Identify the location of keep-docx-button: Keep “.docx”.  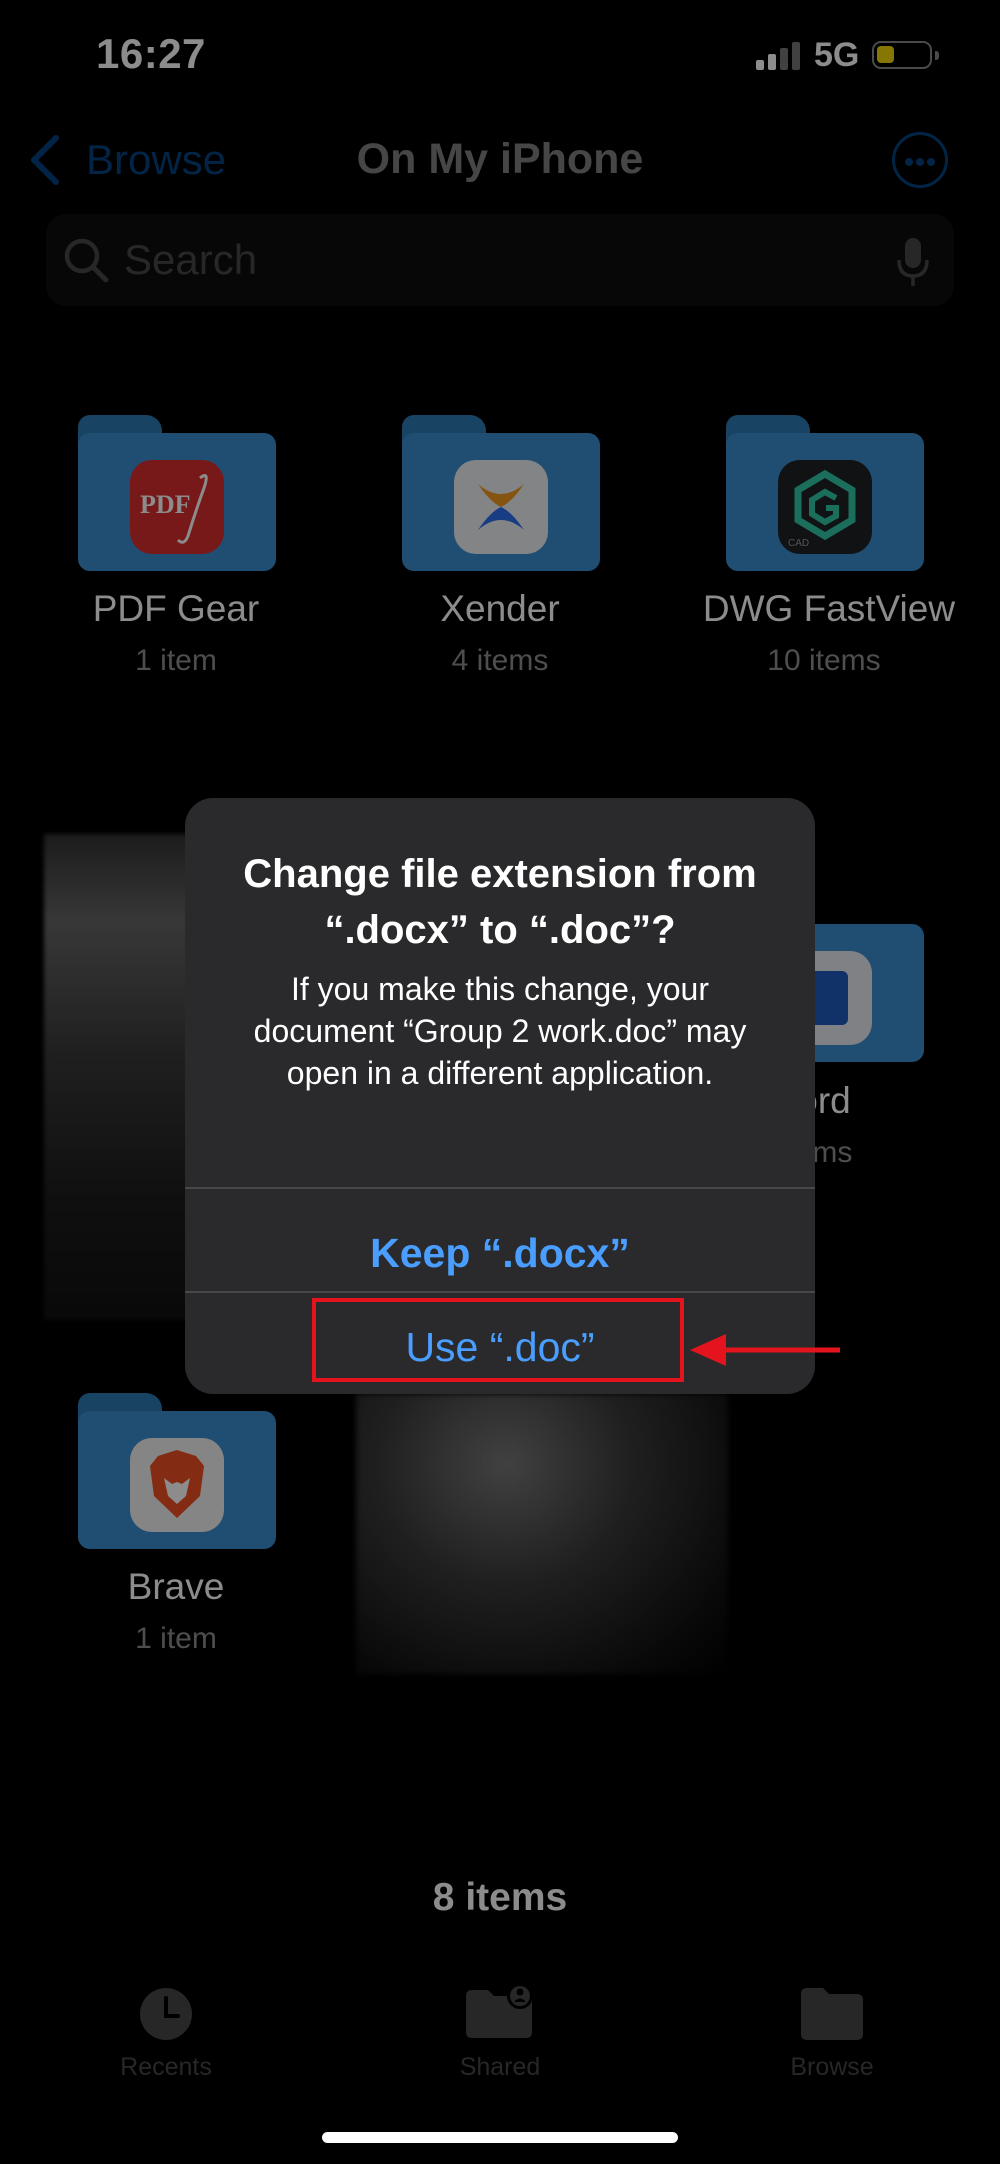
(500, 1253).